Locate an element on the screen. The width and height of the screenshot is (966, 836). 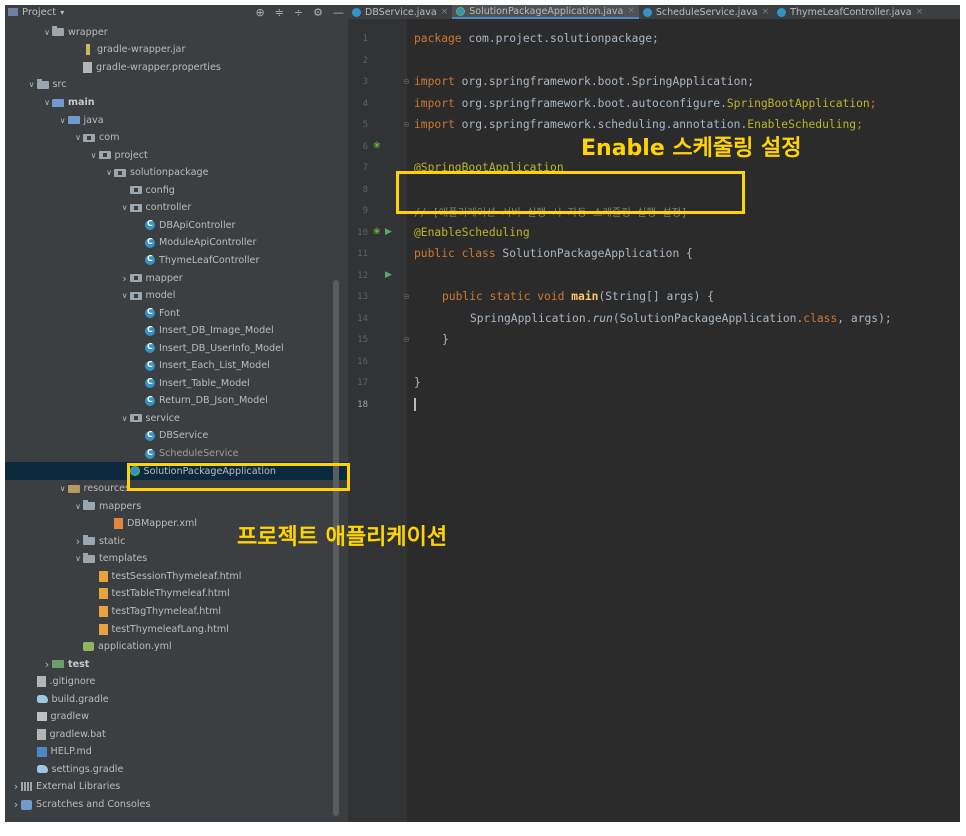
tree-item-model: ∨ model is located at coordinates (176, 296).